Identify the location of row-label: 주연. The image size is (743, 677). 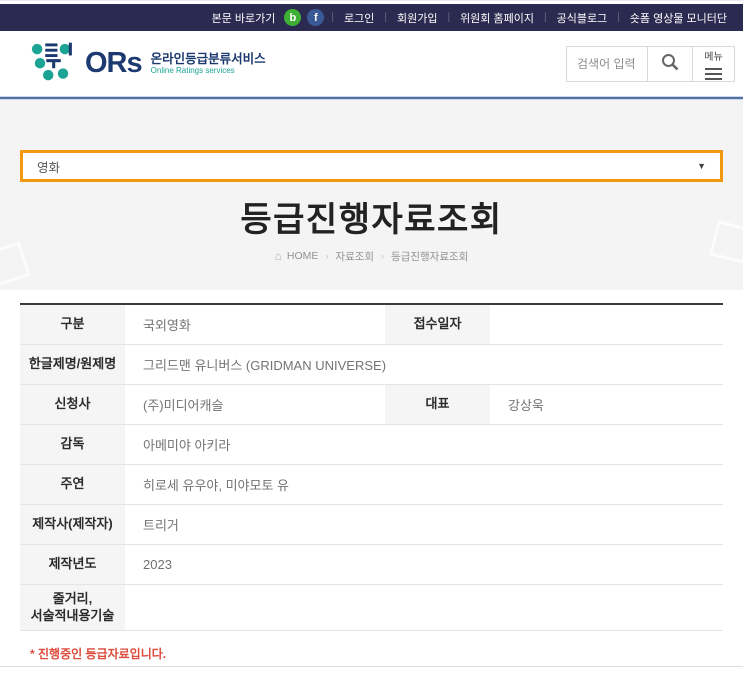
(72, 484).